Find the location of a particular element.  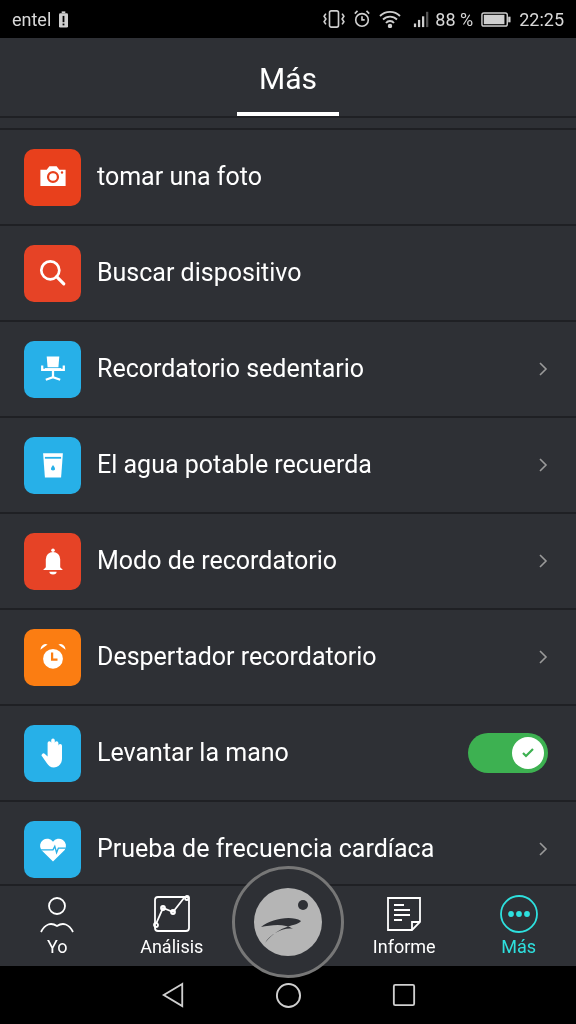

row-label: Despertador recordatorio is located at coordinates (237, 657).